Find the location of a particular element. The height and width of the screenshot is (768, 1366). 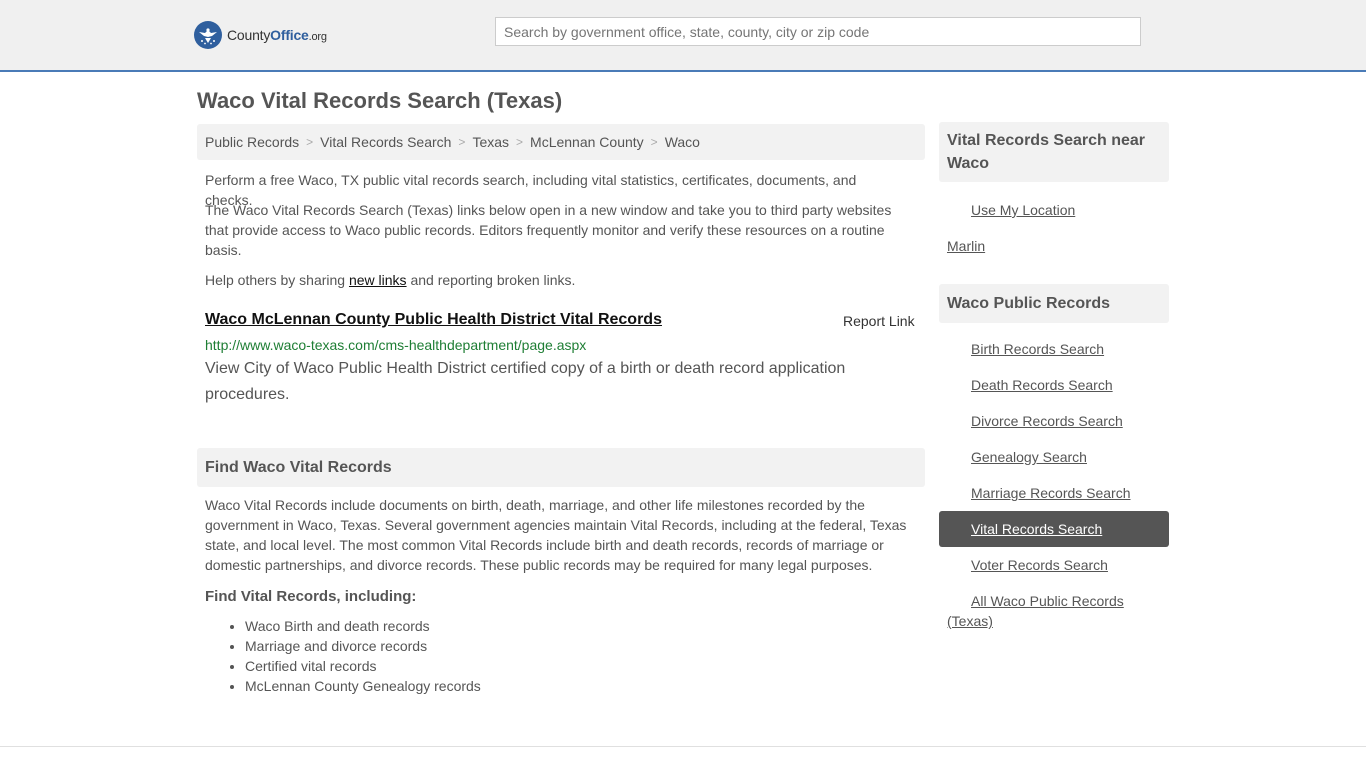

sidebar-item-vital-records-active: Vital Records Search is located at coordinates (1054, 529).